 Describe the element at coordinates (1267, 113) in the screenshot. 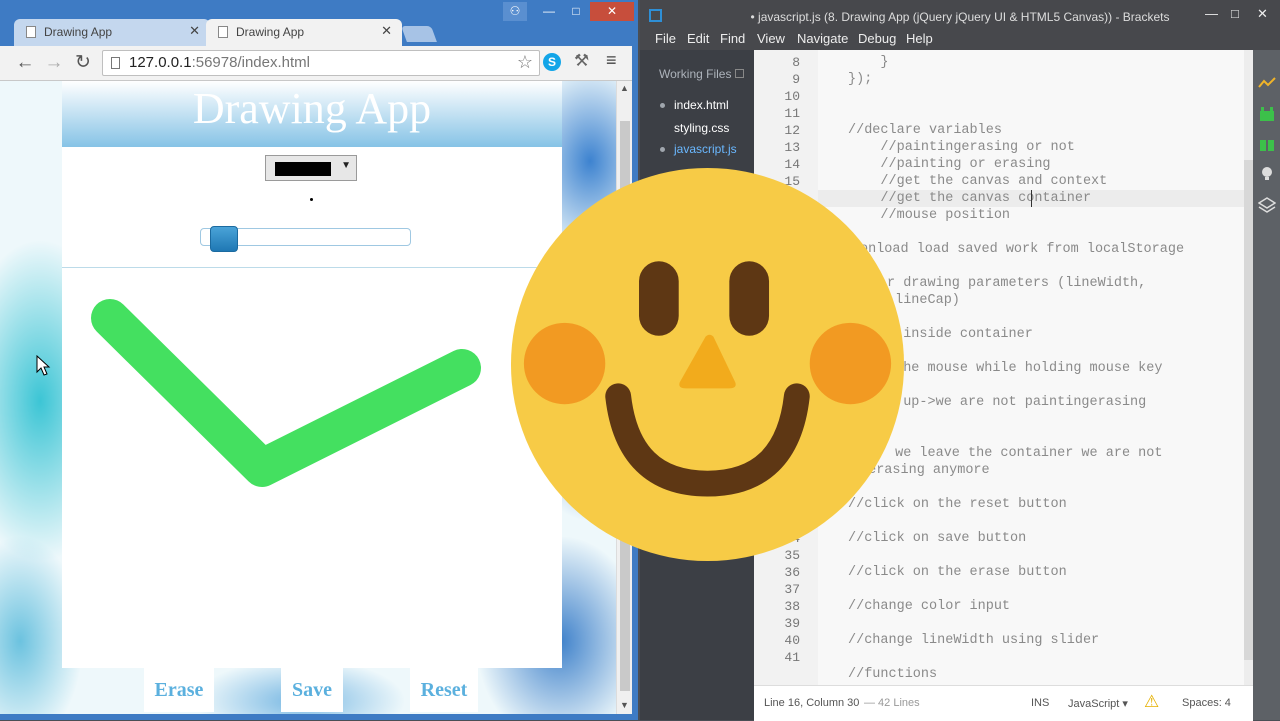

I see `extension-manager-icon` at that location.